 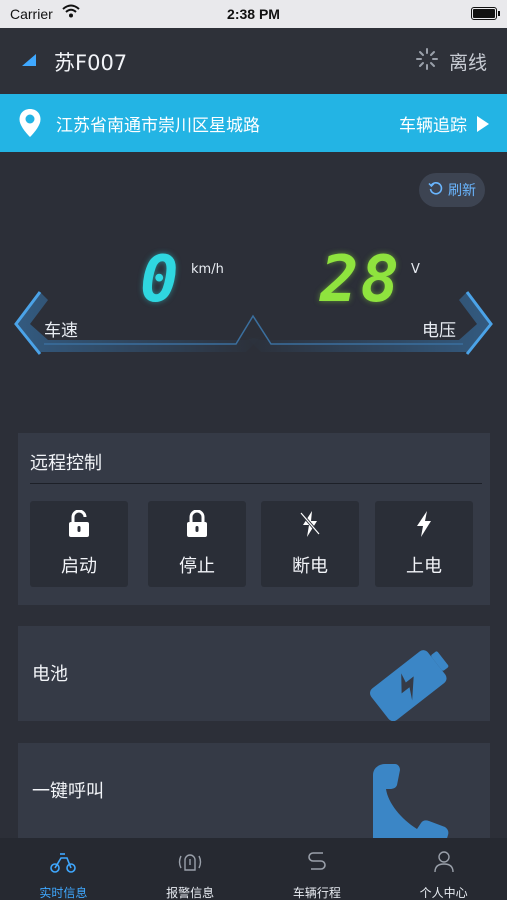 I want to click on power-on-icon, so click(x=424, y=526).